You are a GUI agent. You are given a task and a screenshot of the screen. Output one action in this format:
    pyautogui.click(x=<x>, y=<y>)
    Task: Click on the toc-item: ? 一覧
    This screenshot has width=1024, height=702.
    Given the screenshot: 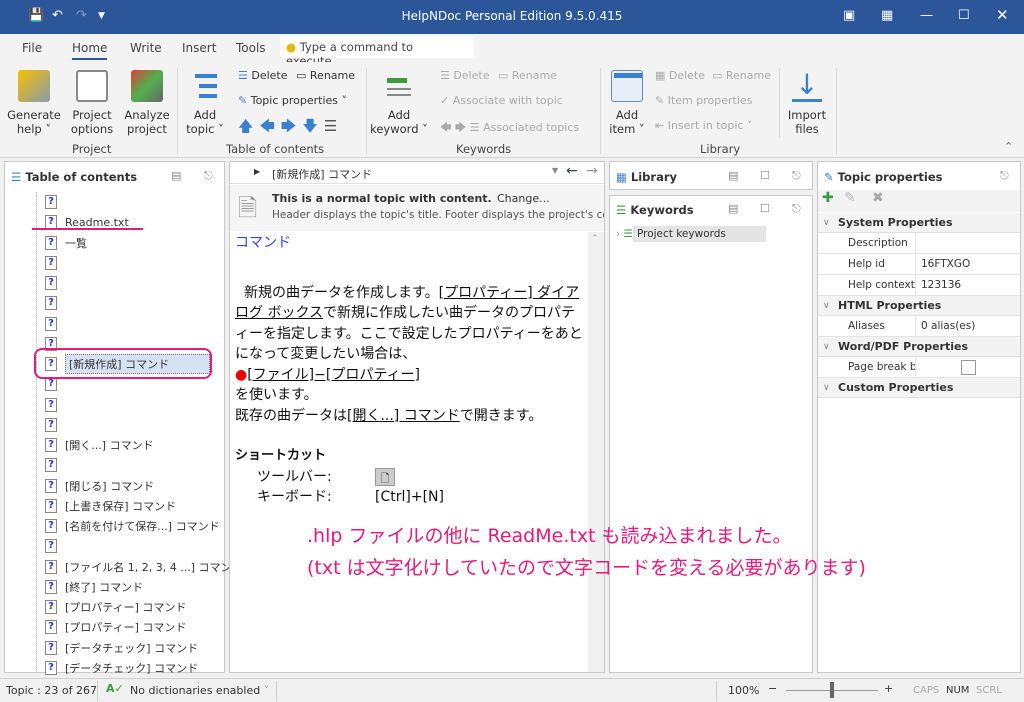 What is the action you would take?
    pyautogui.click(x=66, y=243)
    